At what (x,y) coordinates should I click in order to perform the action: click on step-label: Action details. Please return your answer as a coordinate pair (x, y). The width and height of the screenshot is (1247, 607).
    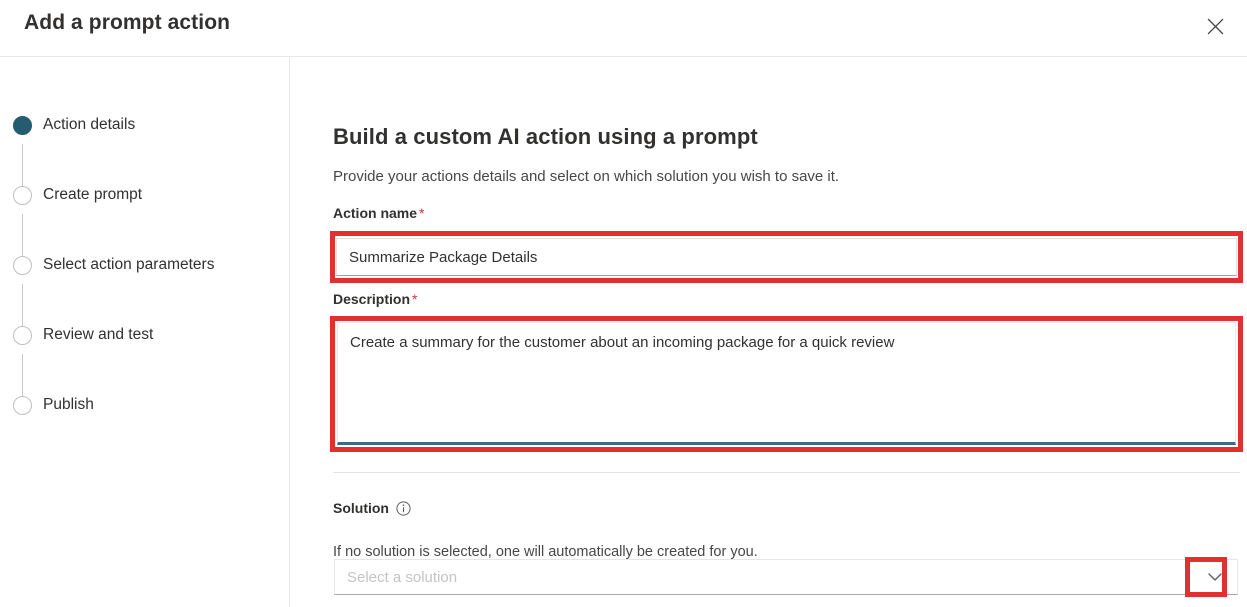
    Looking at the image, I should click on (89, 124).